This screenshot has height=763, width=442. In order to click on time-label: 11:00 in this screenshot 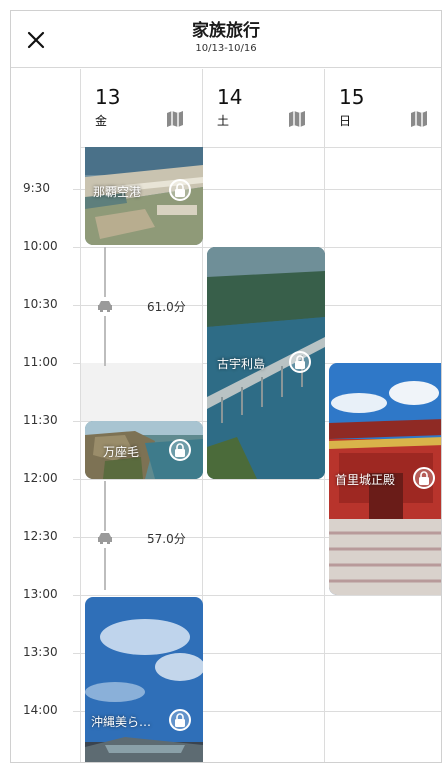, I will do `click(40, 362)`.